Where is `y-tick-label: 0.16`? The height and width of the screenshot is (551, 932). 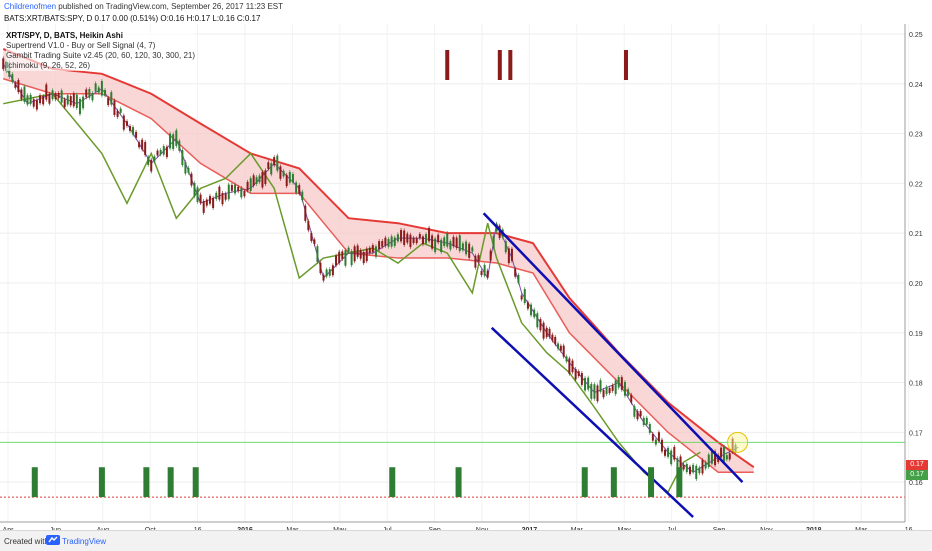 y-tick-label: 0.16 is located at coordinates (916, 483).